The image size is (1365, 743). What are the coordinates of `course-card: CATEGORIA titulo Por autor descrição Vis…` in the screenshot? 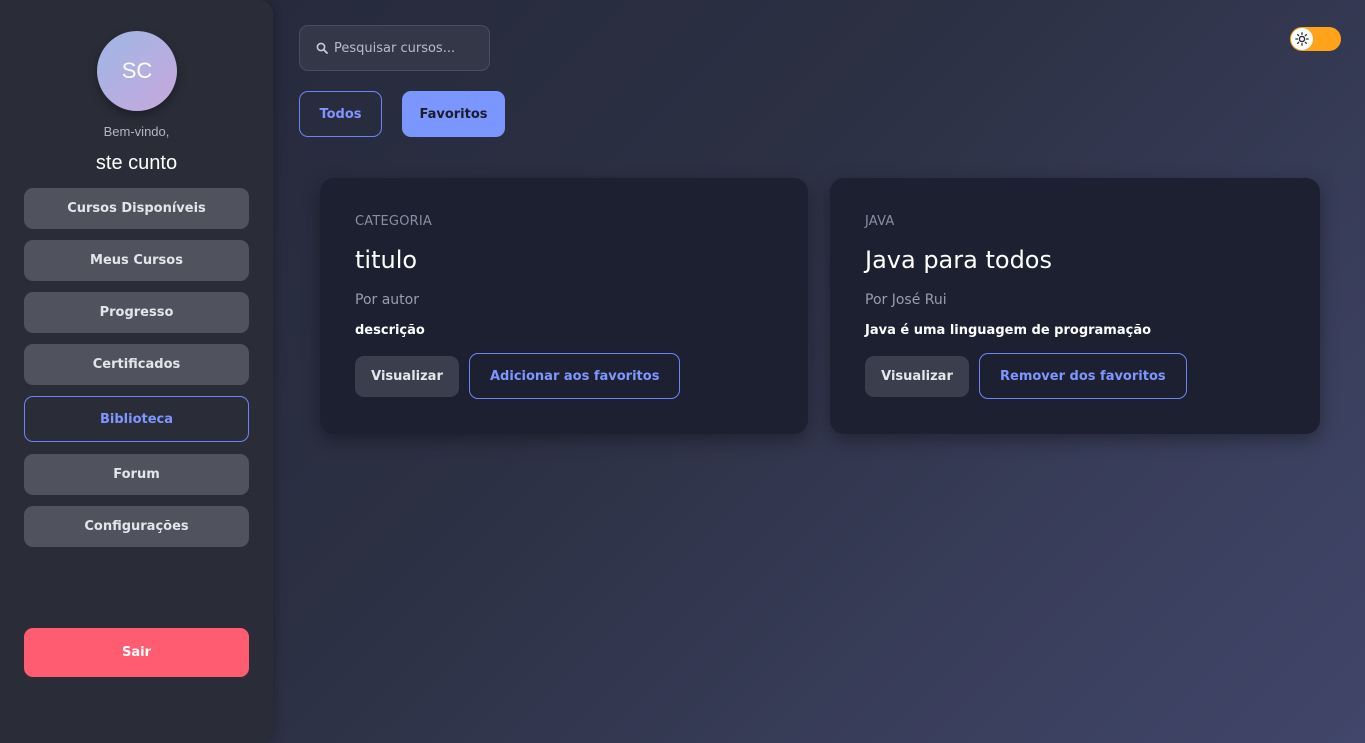 It's located at (564, 306).